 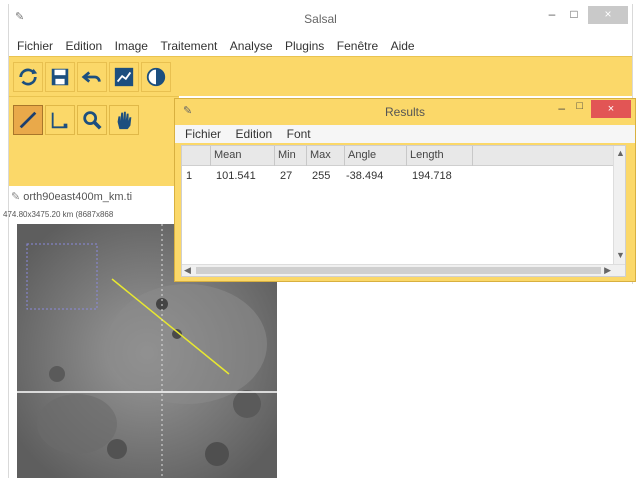 I want to click on scroll-down-arrow-icon: ▼, so click(x=620, y=255).